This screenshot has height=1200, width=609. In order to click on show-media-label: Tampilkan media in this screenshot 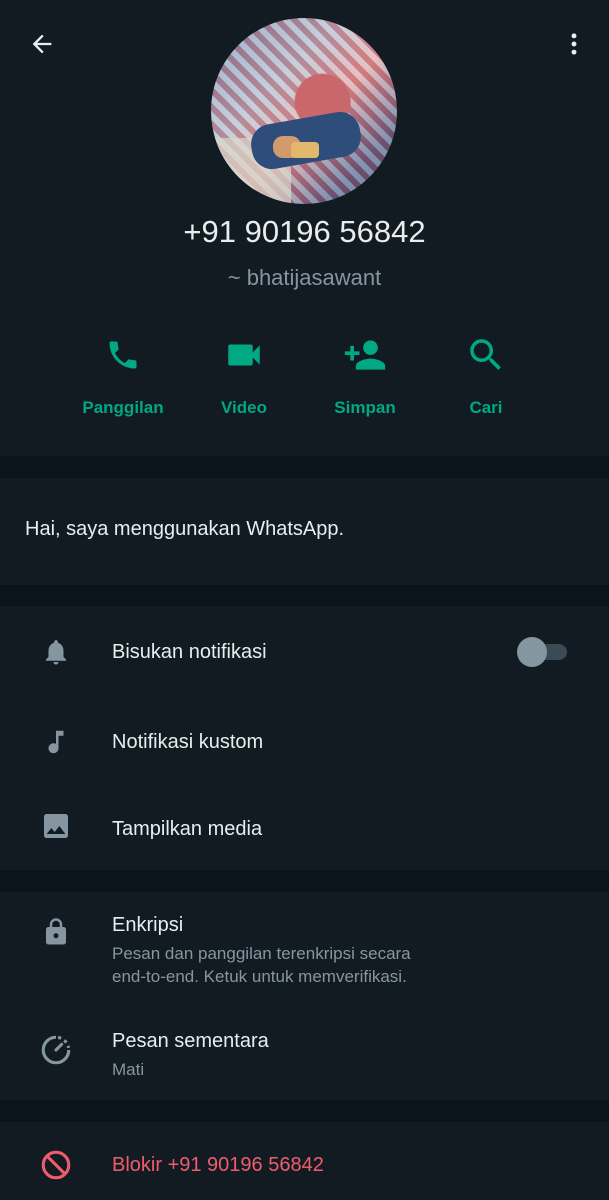, I will do `click(187, 829)`.